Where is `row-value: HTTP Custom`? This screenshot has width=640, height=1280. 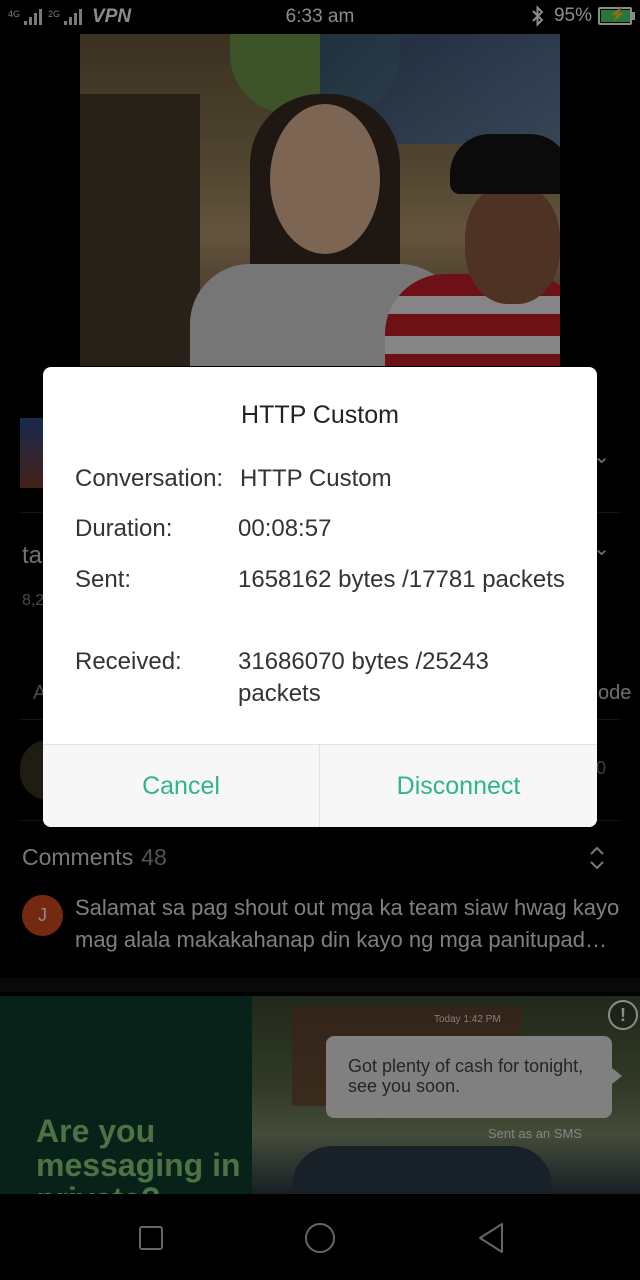
row-value: HTTP Custom is located at coordinates (316, 478).